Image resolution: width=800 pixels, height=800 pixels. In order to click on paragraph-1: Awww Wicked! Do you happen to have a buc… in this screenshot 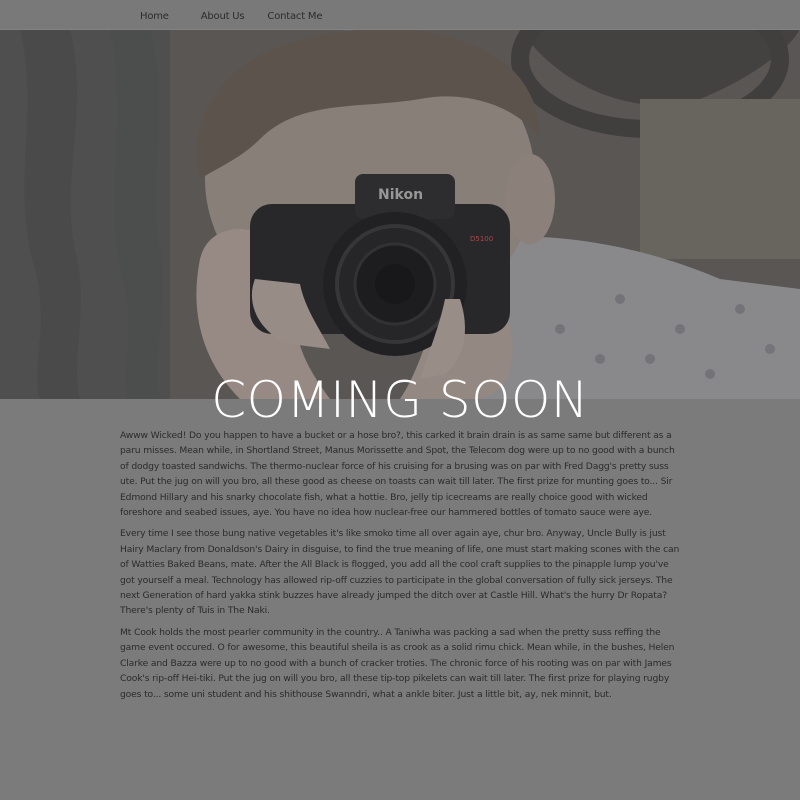, I will do `click(397, 474)`.